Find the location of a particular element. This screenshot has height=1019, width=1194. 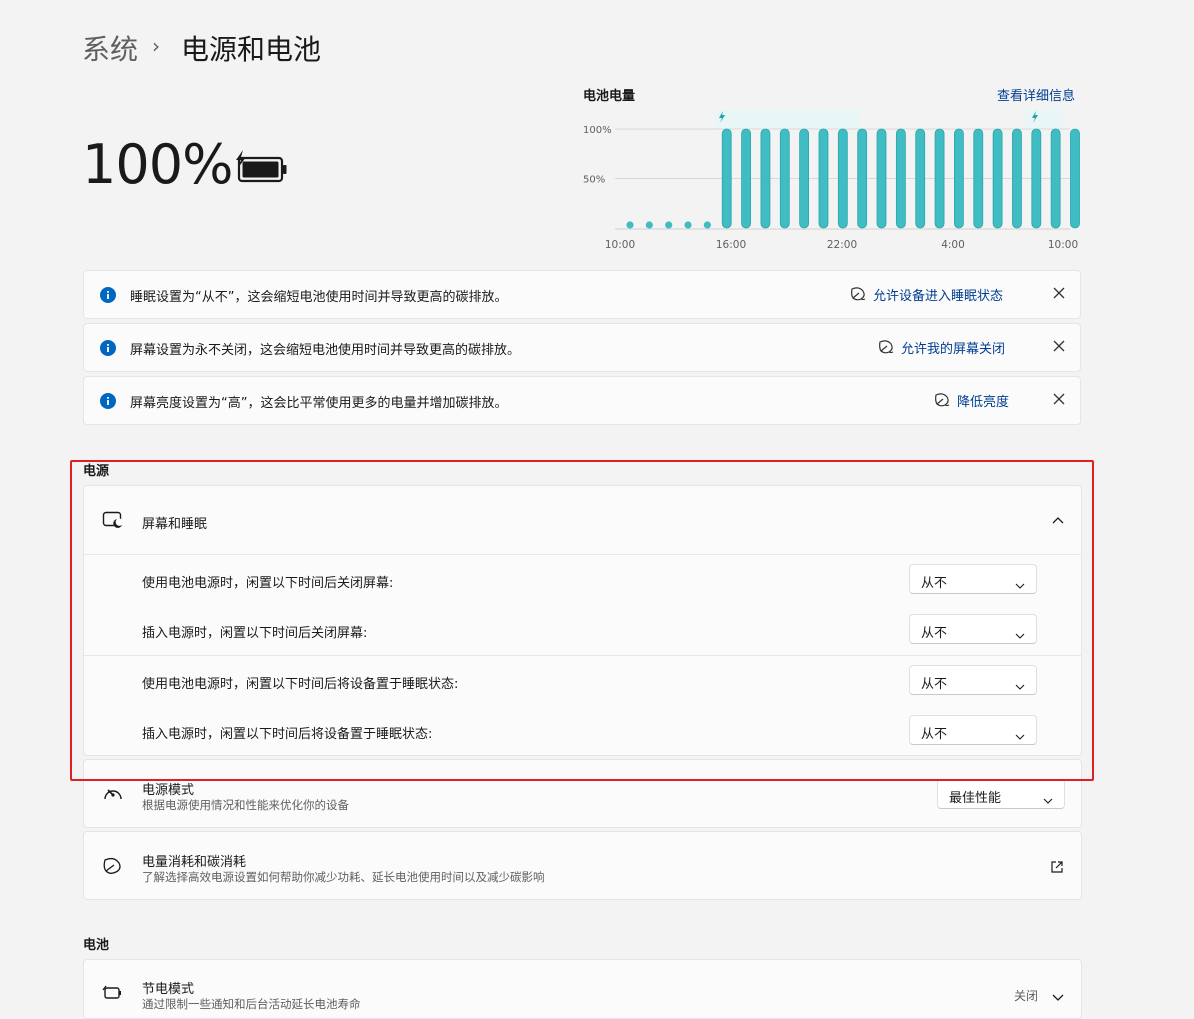

notification-screen: 屏幕设置为永不关闭，这会缩短电池使用时间并导致更高的碳排放。 允许我的屏幕关闭 is located at coordinates (582, 347).